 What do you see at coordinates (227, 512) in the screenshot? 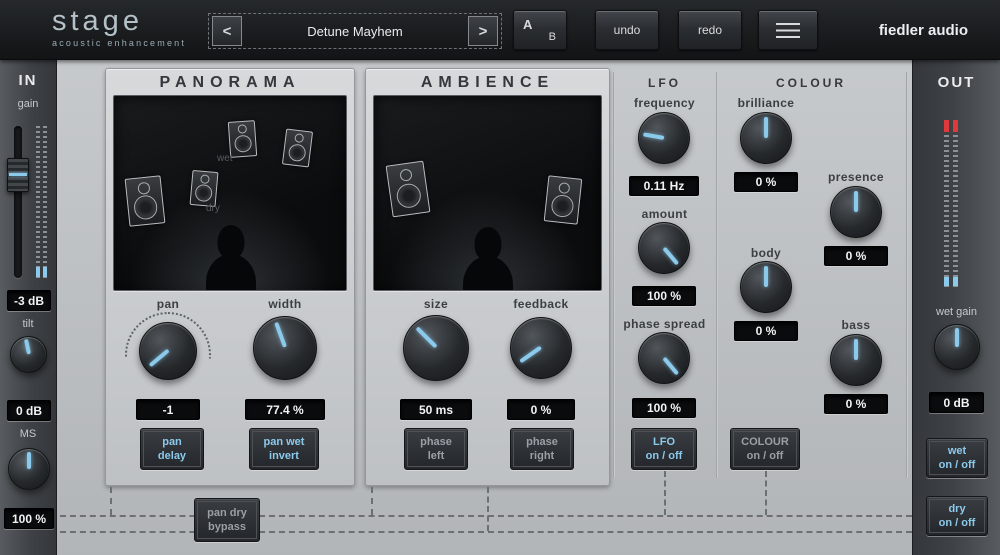
I see `button-label: pan dry` at bounding box center [227, 512].